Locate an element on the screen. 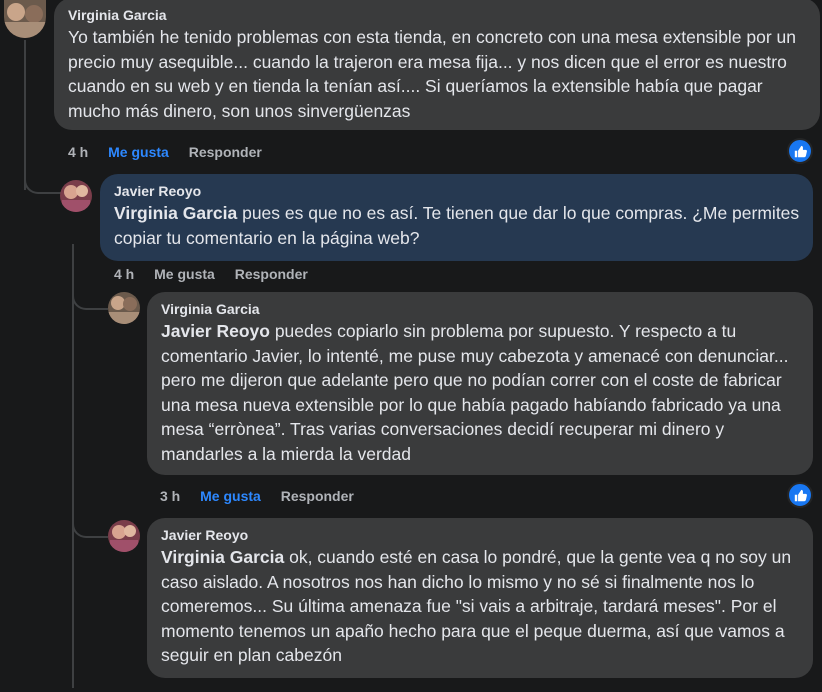 This screenshot has height=692, width=822. thread-line-main is located at coordinates (25, 115).